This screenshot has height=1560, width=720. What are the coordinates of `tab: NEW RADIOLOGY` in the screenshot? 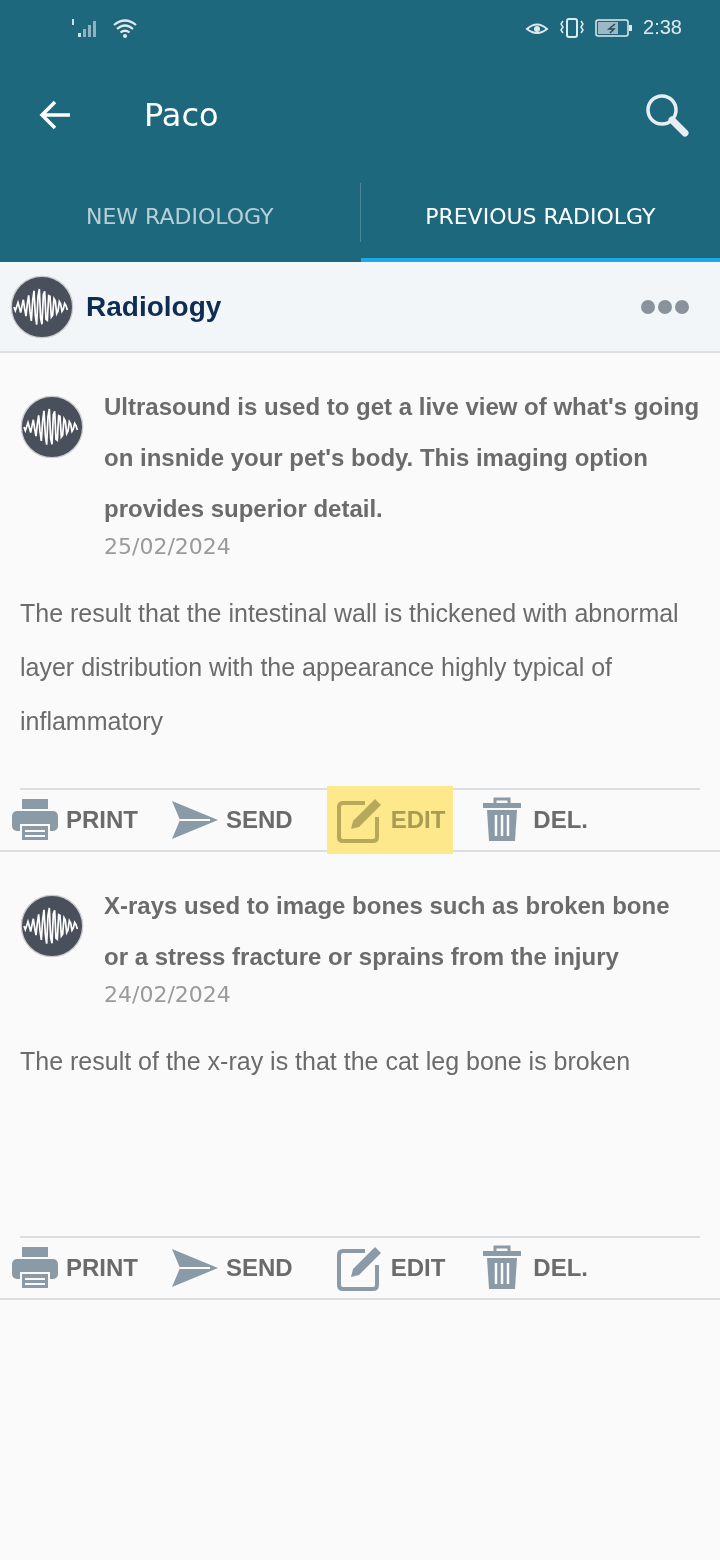 It's located at (180, 218).